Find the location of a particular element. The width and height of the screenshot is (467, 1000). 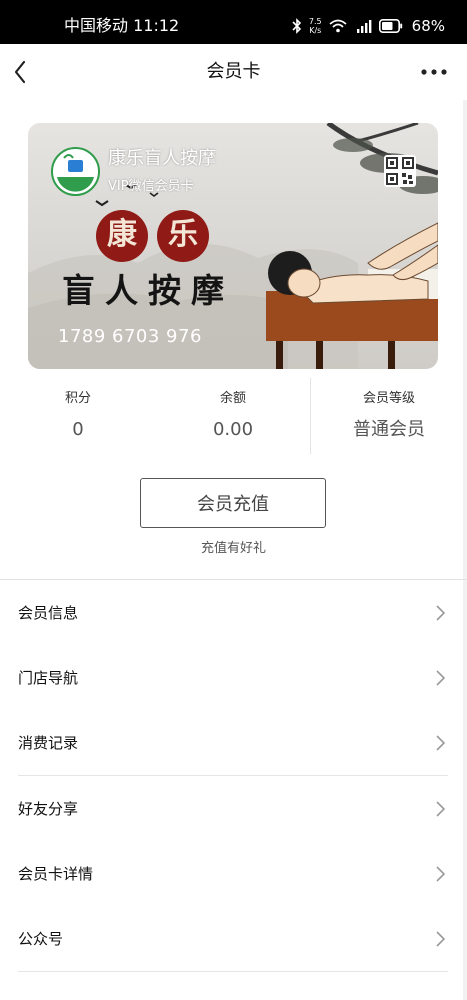

status-bar: 中国移动 11:12 7.5 K/s 68% is located at coordinates (233, 22).